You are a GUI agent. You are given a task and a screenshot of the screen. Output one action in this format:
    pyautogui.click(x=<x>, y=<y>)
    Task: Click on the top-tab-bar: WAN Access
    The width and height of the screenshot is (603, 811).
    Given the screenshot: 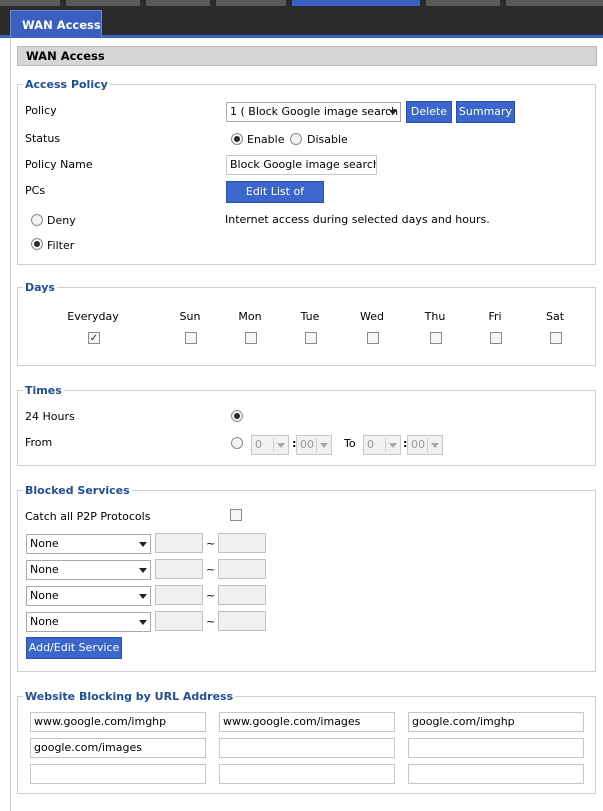 What is the action you would take?
    pyautogui.click(x=301, y=19)
    